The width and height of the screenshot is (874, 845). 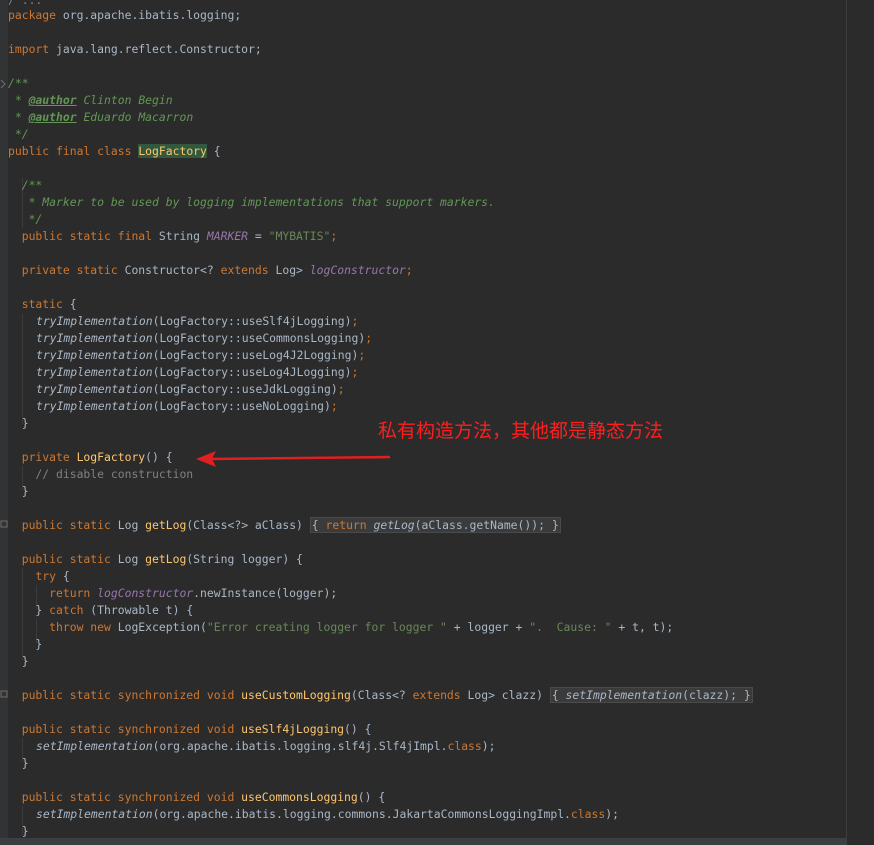 I want to click on code-line-import: import java.lang.reflect.Constructor;, so click(x=135, y=49).